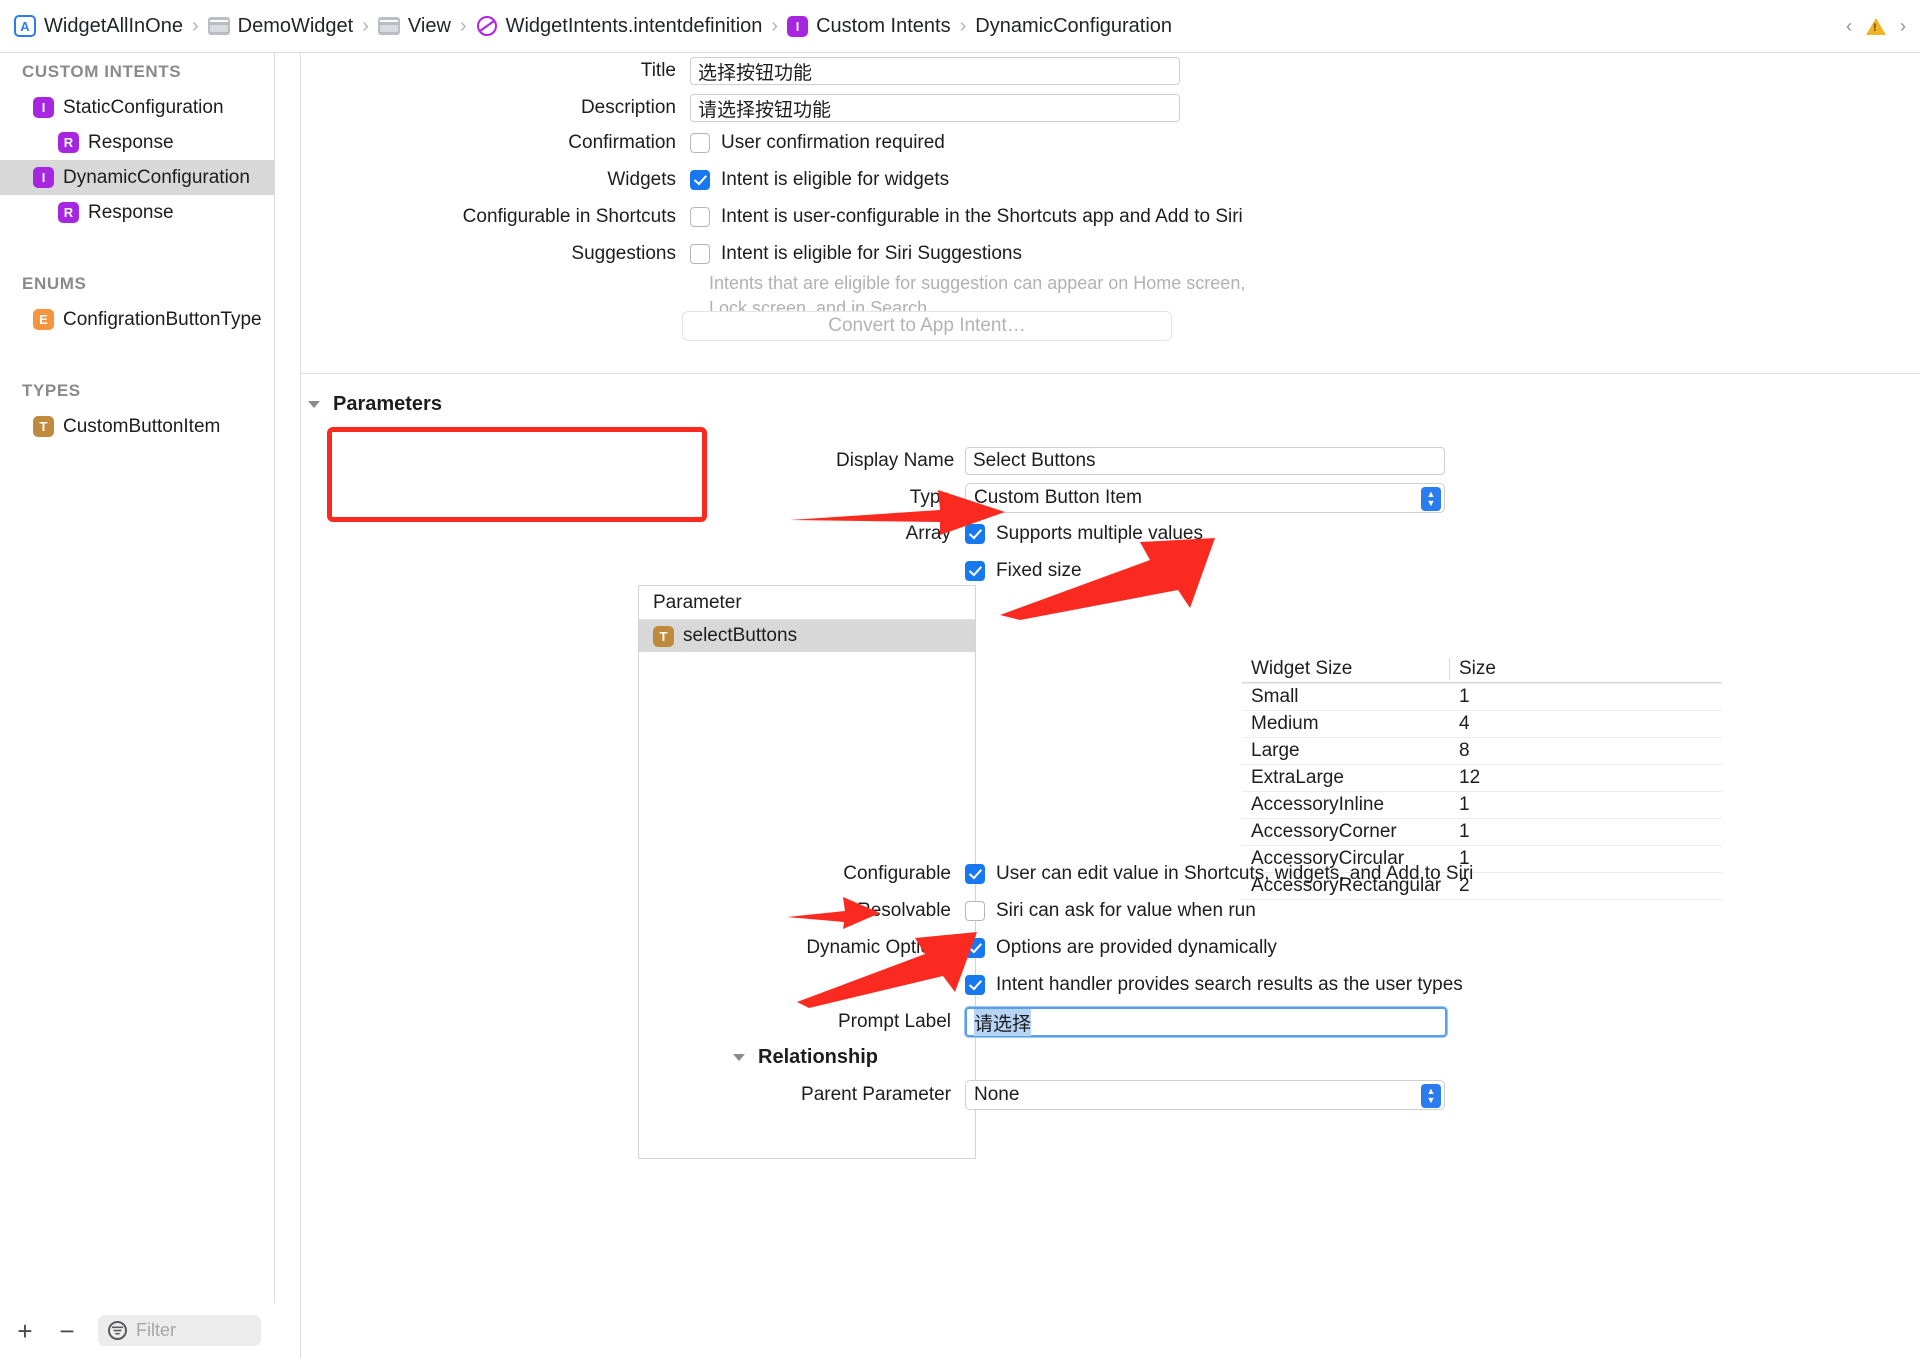  I want to click on sidebar-item-custombuttonitem: T CustomButtonItem, so click(137, 426).